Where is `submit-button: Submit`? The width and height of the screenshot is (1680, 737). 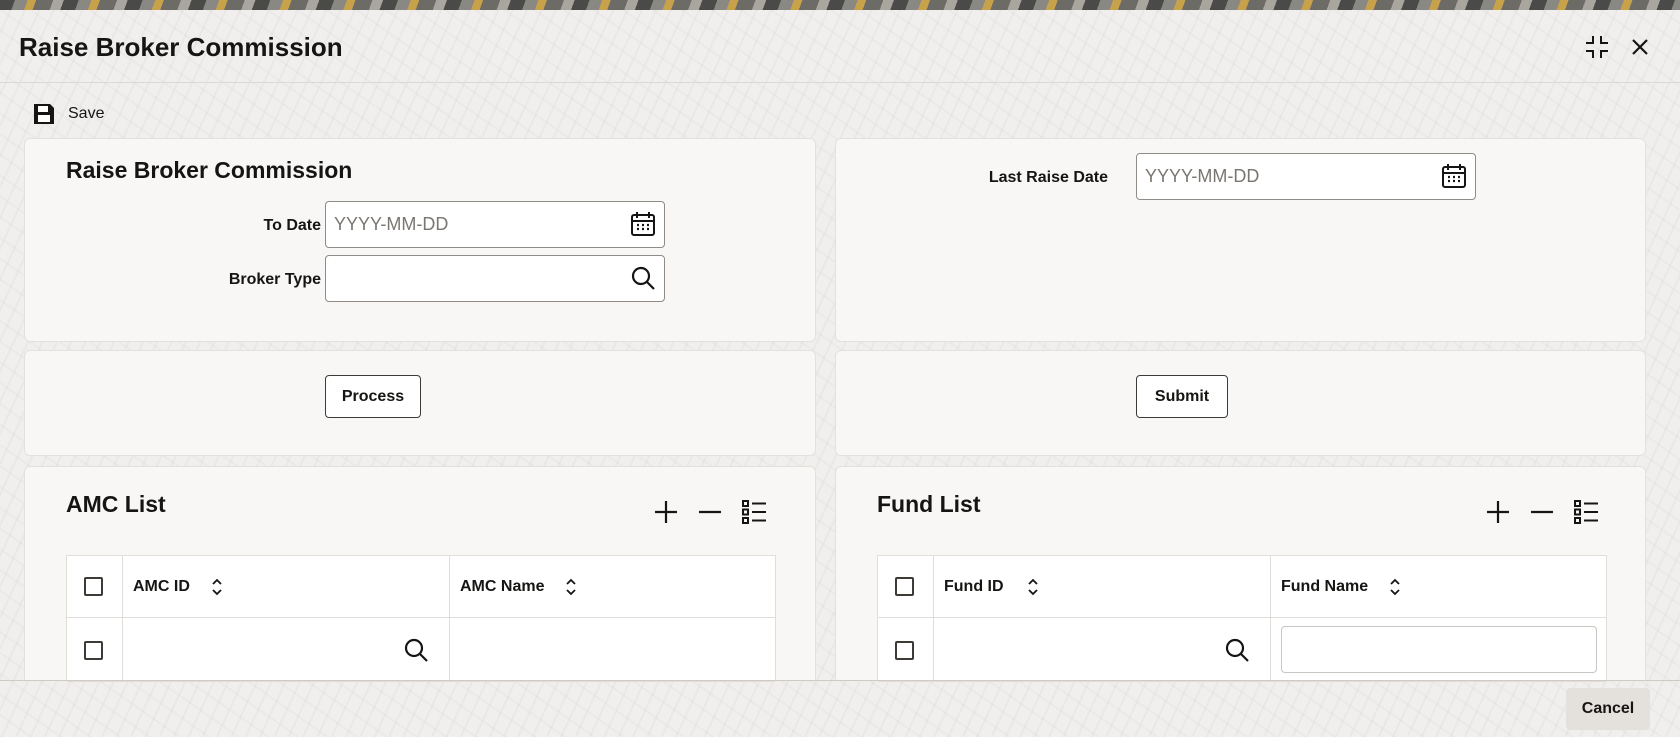 submit-button: Submit is located at coordinates (1182, 396).